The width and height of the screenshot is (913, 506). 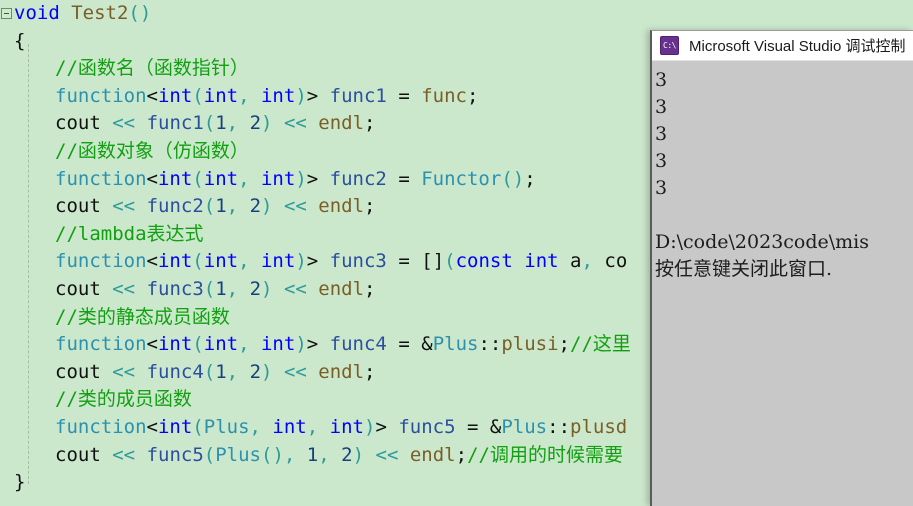 I want to click on console-app-icon: C:\, so click(x=669, y=45).